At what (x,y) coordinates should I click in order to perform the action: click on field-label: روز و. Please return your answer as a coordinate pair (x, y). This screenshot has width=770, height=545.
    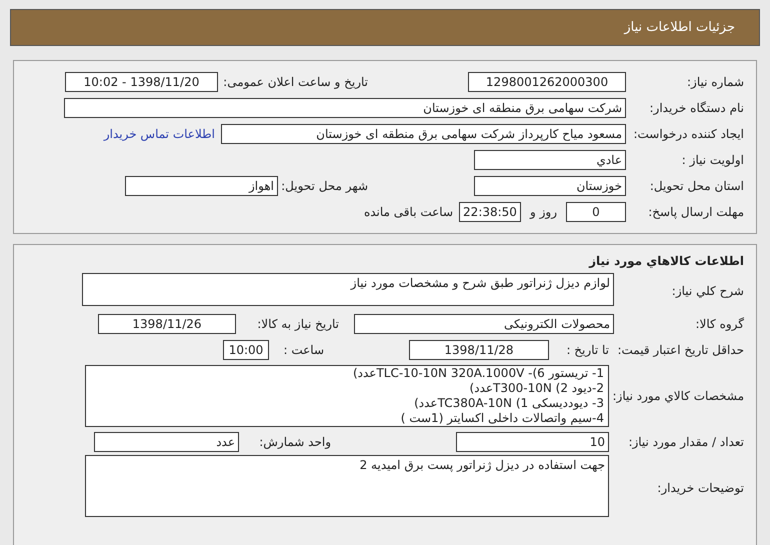
    Looking at the image, I should click on (543, 212).